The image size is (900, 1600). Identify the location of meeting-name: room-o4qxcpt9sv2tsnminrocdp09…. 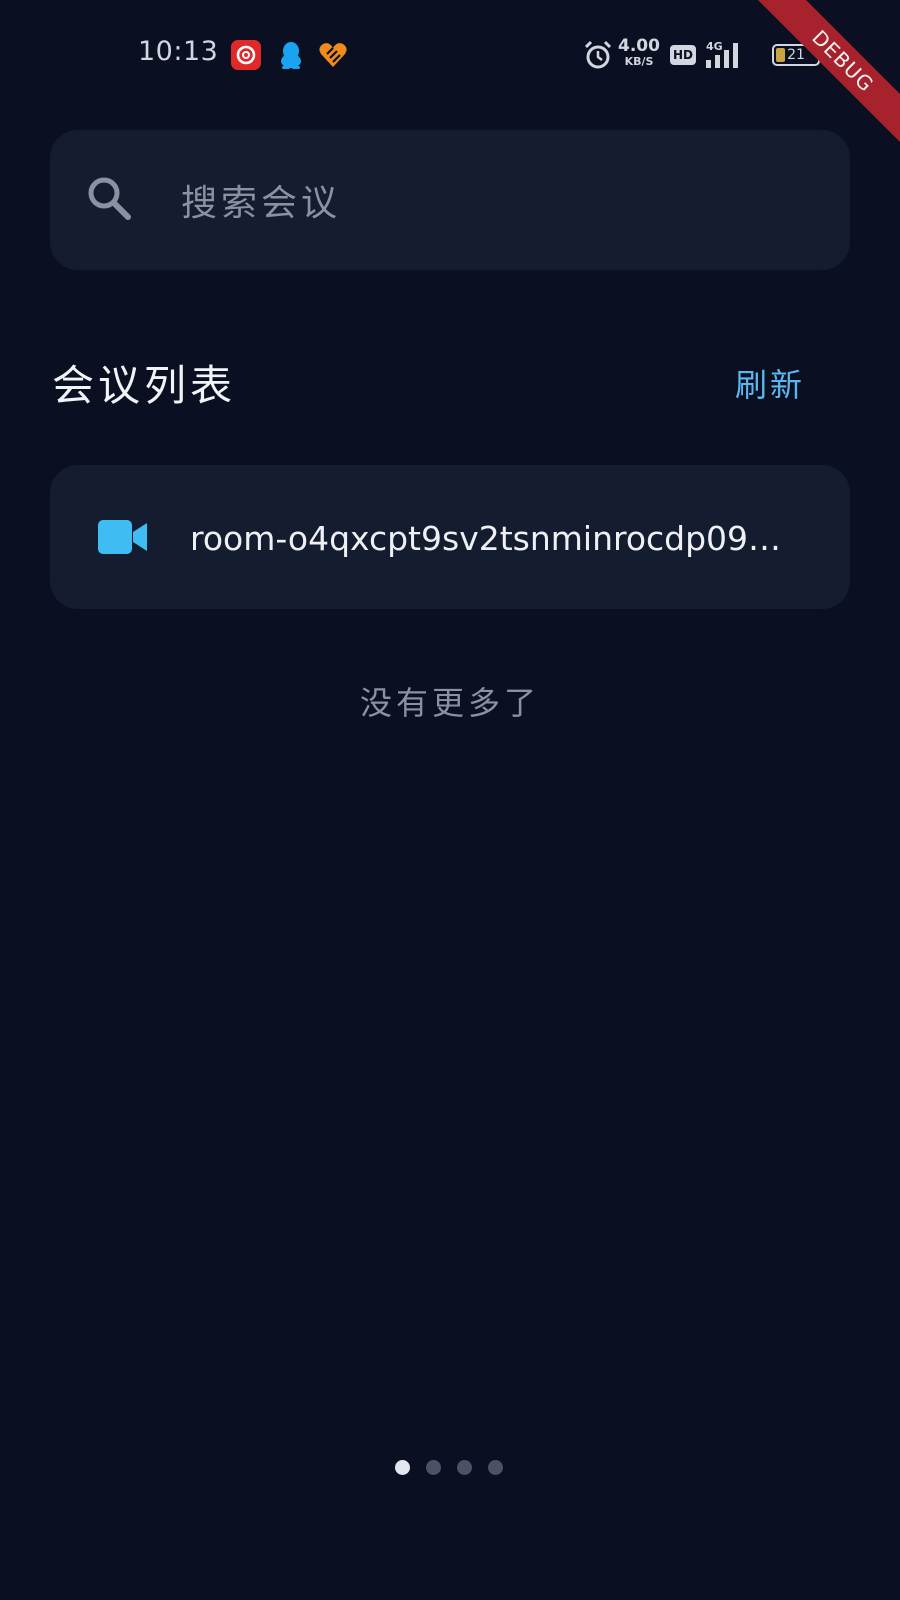
(496, 538).